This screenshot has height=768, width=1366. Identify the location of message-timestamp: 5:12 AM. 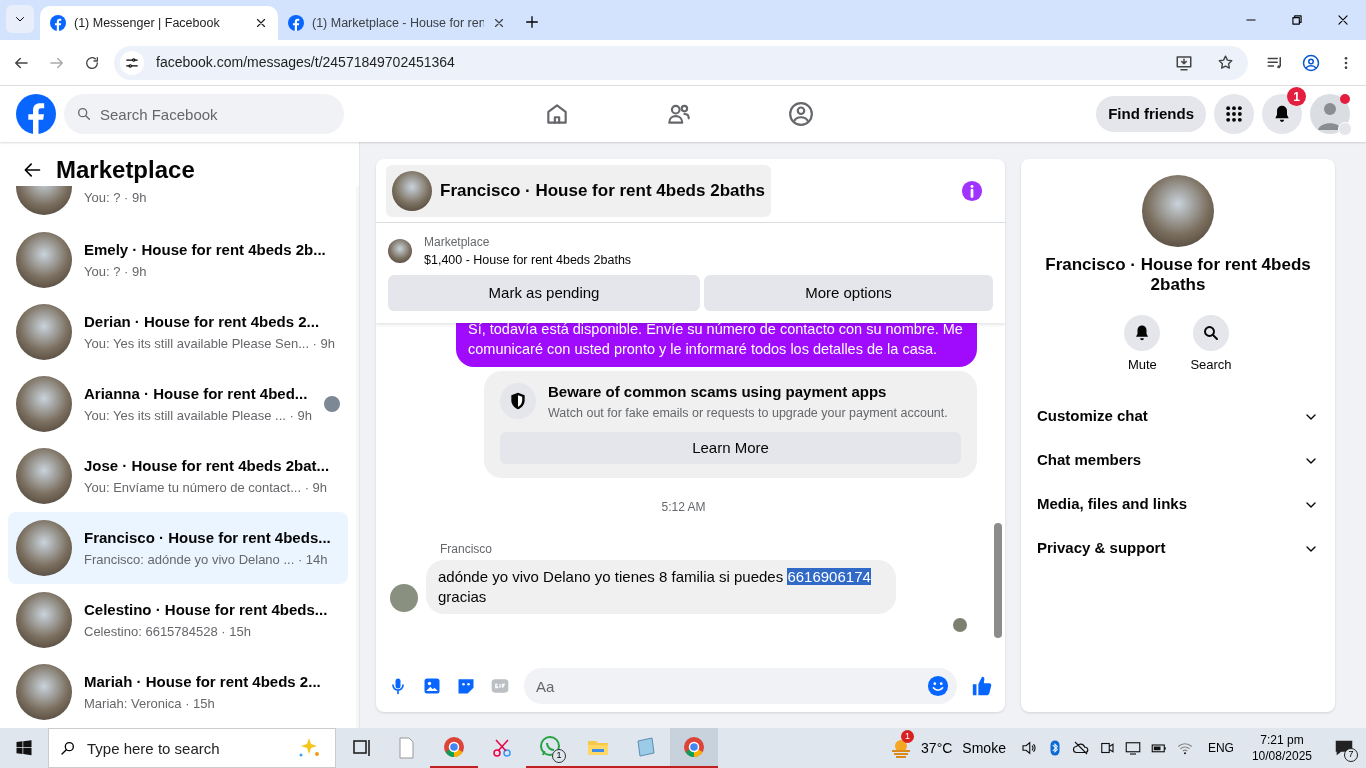
(683, 508).